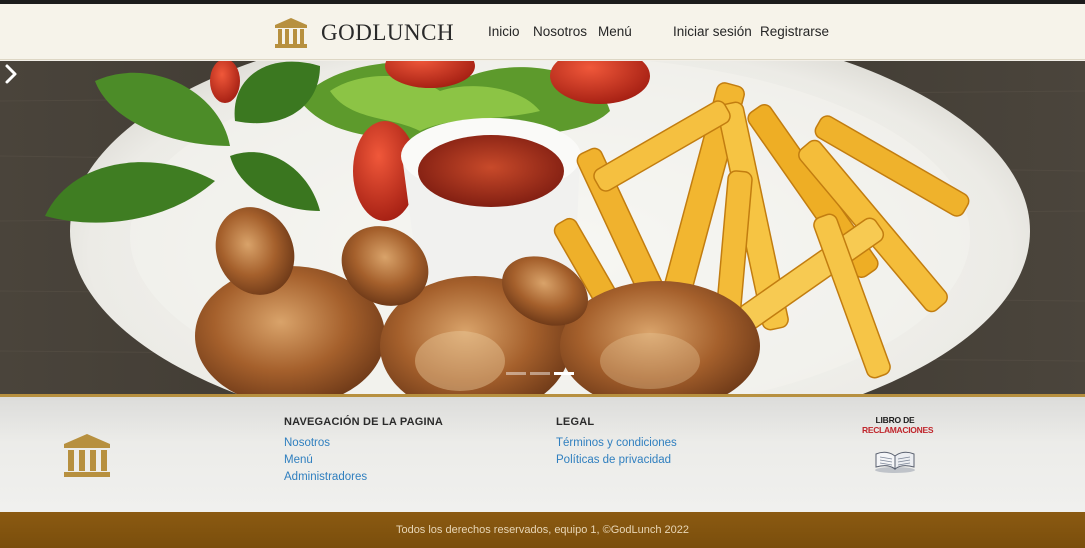 The image size is (1085, 548). Describe the element at coordinates (575, 422) in the screenshot. I see `footer-legal-title: LEGAL` at that location.